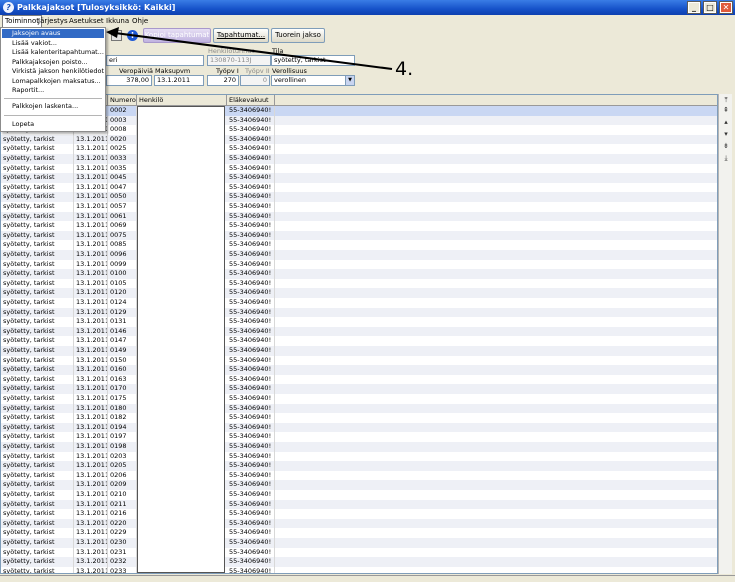 The width and height of the screenshot is (735, 582). I want to click on vertical-scrollbar: ⤒ ⇞ ▴ ▾ ⇟ ⤓, so click(725, 334).